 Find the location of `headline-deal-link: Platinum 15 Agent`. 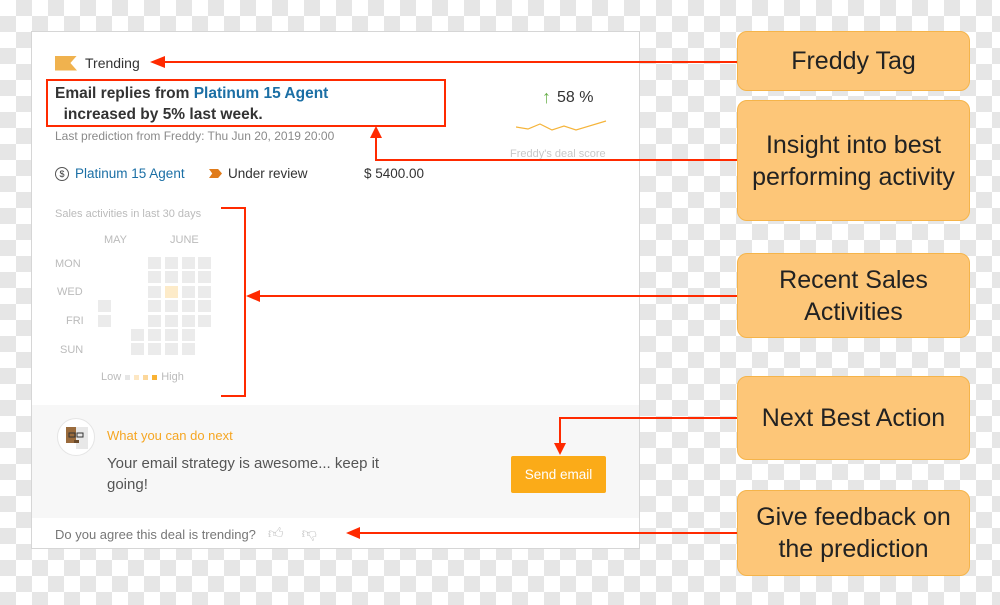

headline-deal-link: Platinum 15 Agent is located at coordinates (261, 93).